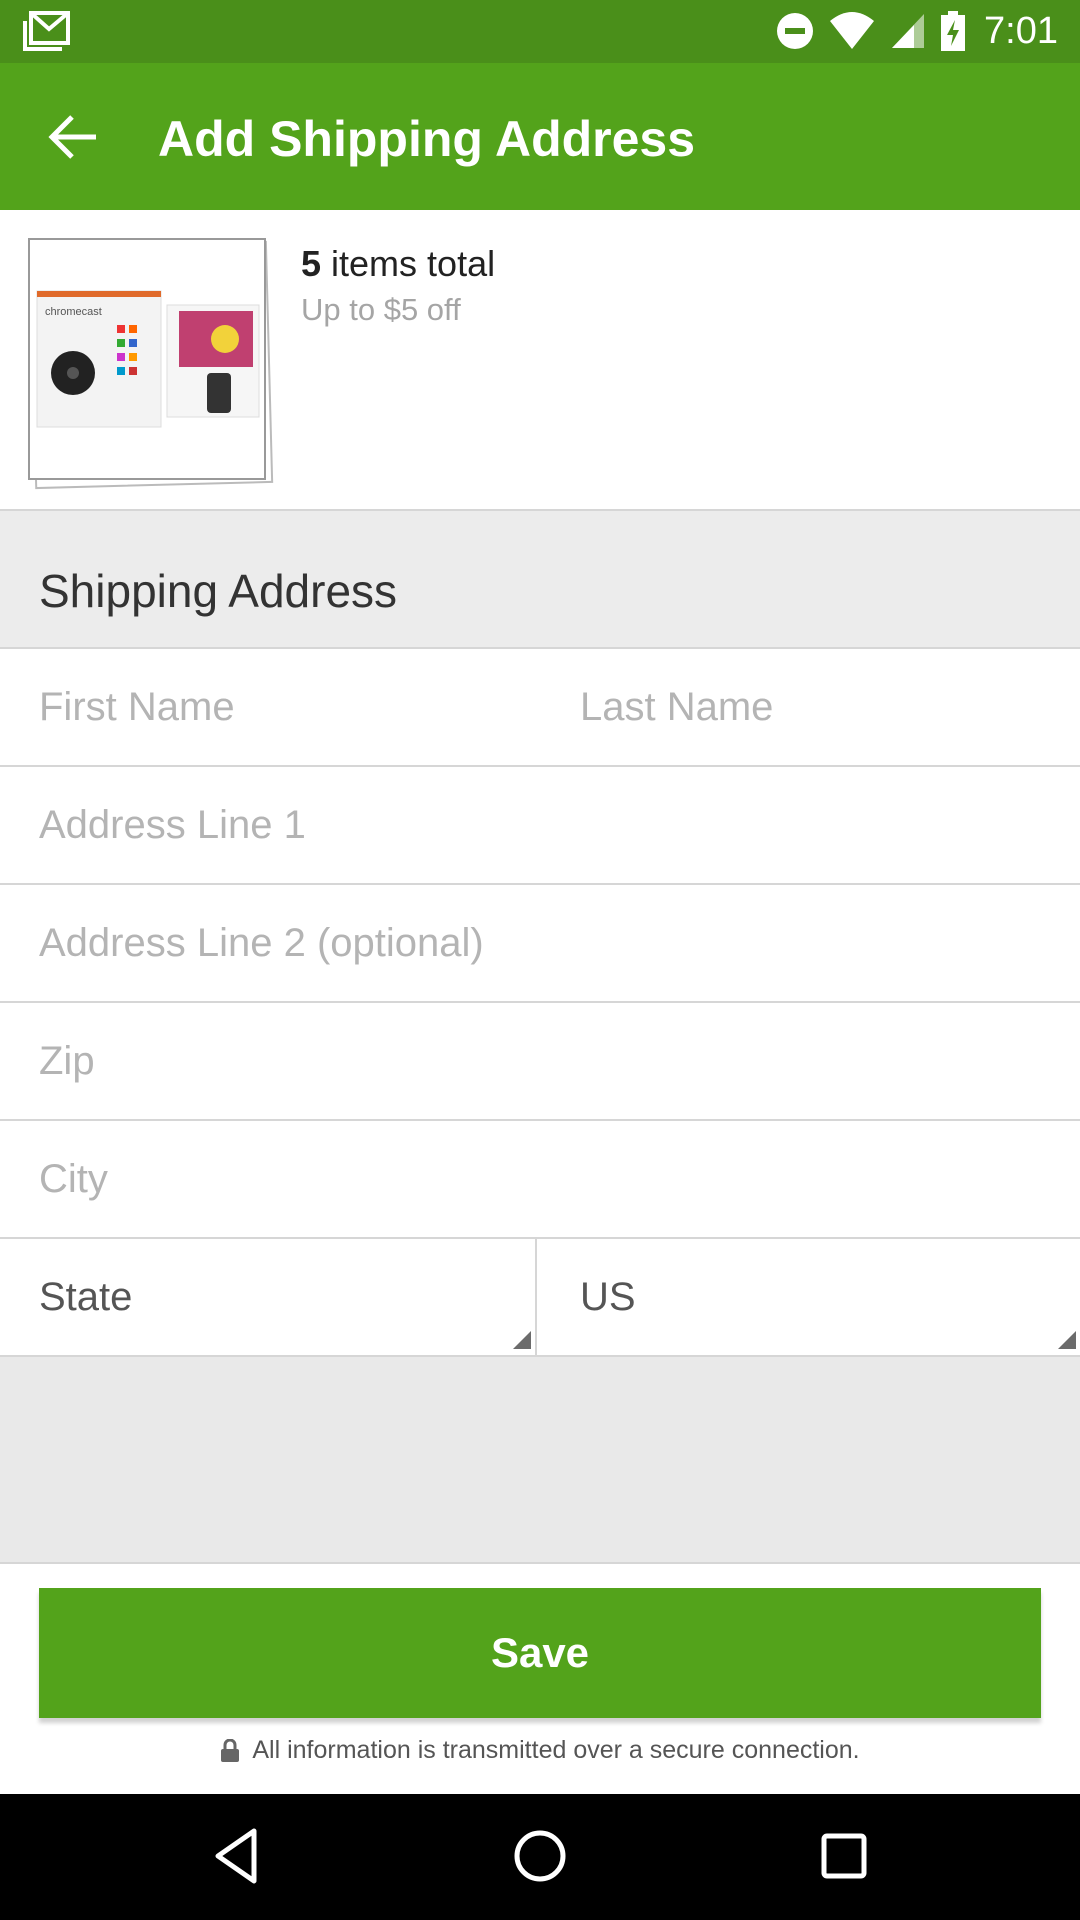 This screenshot has width=1080, height=1920. Describe the element at coordinates (73, 312) in the screenshot. I see `product-box-label: chromecast` at that location.